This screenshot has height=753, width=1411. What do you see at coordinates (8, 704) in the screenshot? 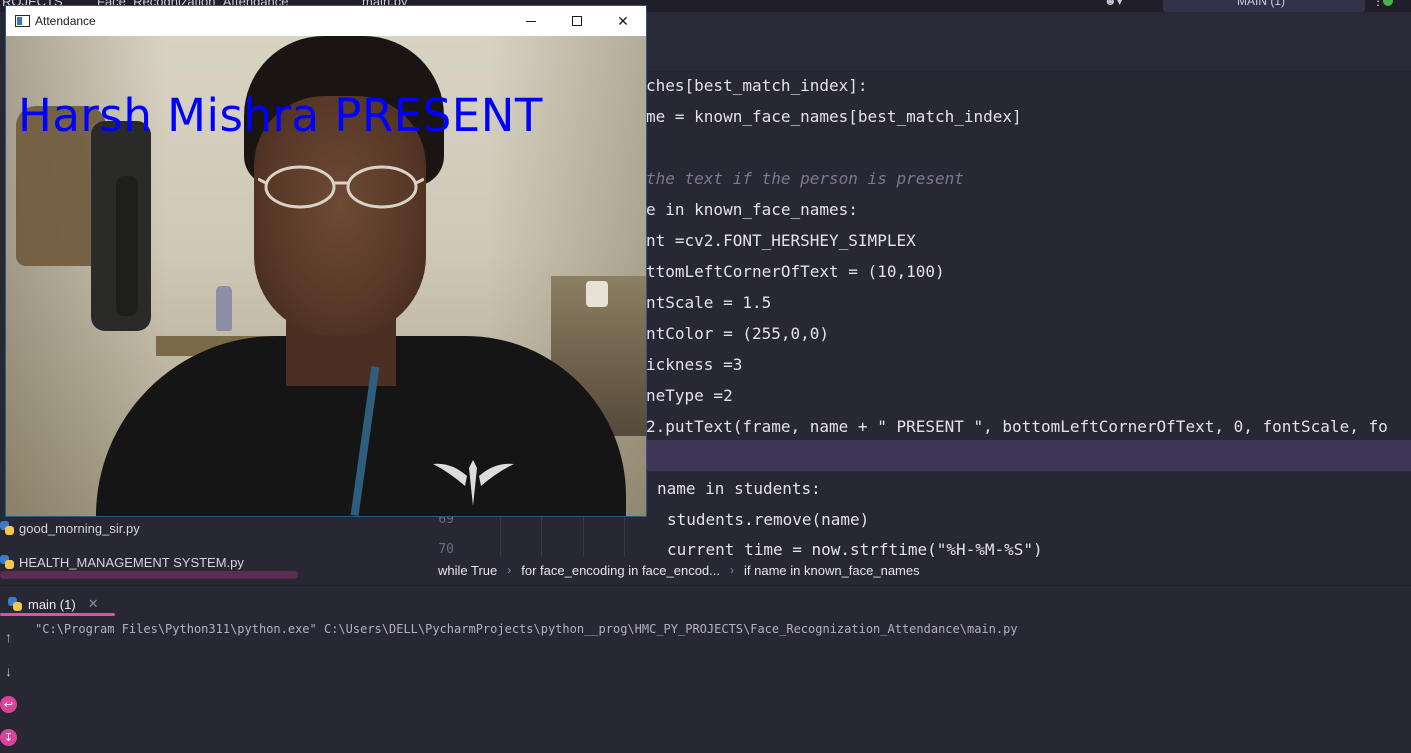
I see `soft-wrap-icon: ↩` at bounding box center [8, 704].